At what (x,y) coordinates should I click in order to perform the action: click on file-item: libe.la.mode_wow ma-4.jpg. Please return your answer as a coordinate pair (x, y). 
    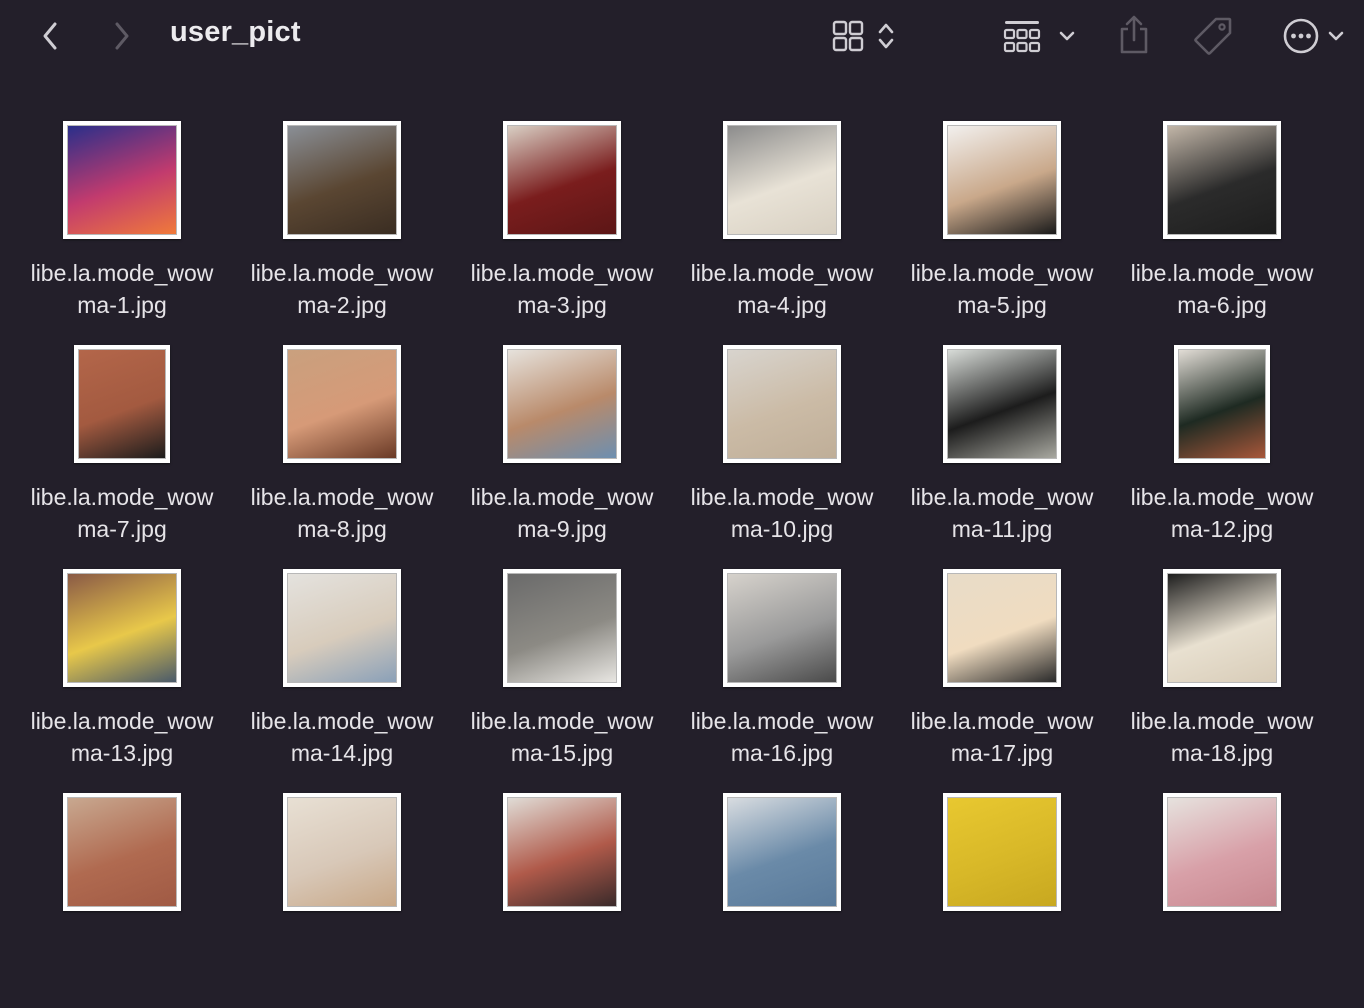
    Looking at the image, I should click on (782, 224).